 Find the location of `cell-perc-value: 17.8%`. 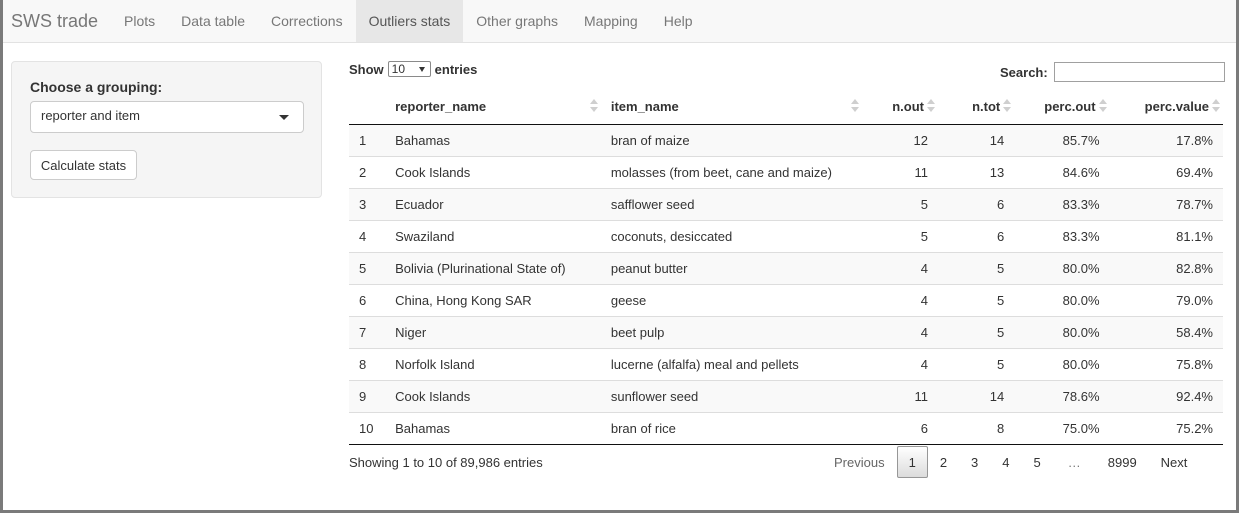

cell-perc-value: 17.8% is located at coordinates (1166, 140).